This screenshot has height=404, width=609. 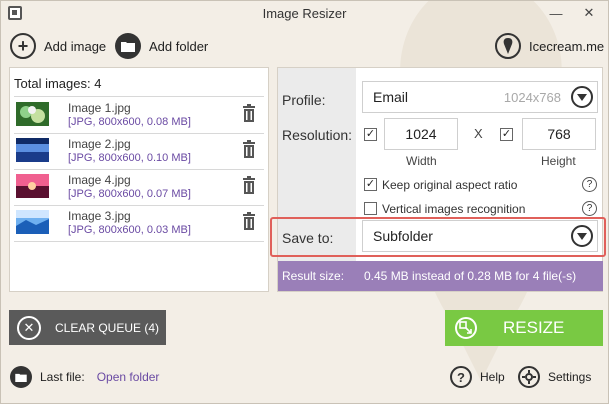 I want to click on list-item: Image 4.jpg [JPG, 800x600, 0.07 MB], so click(x=139, y=188).